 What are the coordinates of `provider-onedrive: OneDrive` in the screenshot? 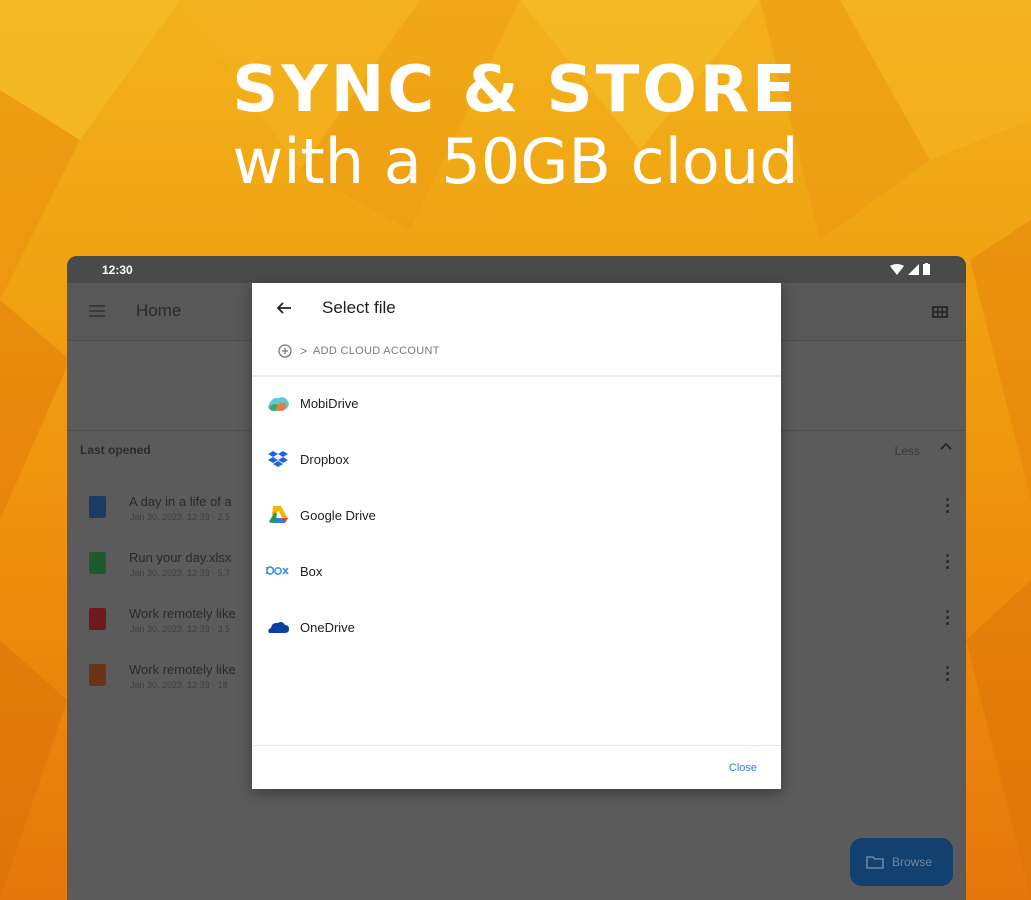 It's located at (516, 634).